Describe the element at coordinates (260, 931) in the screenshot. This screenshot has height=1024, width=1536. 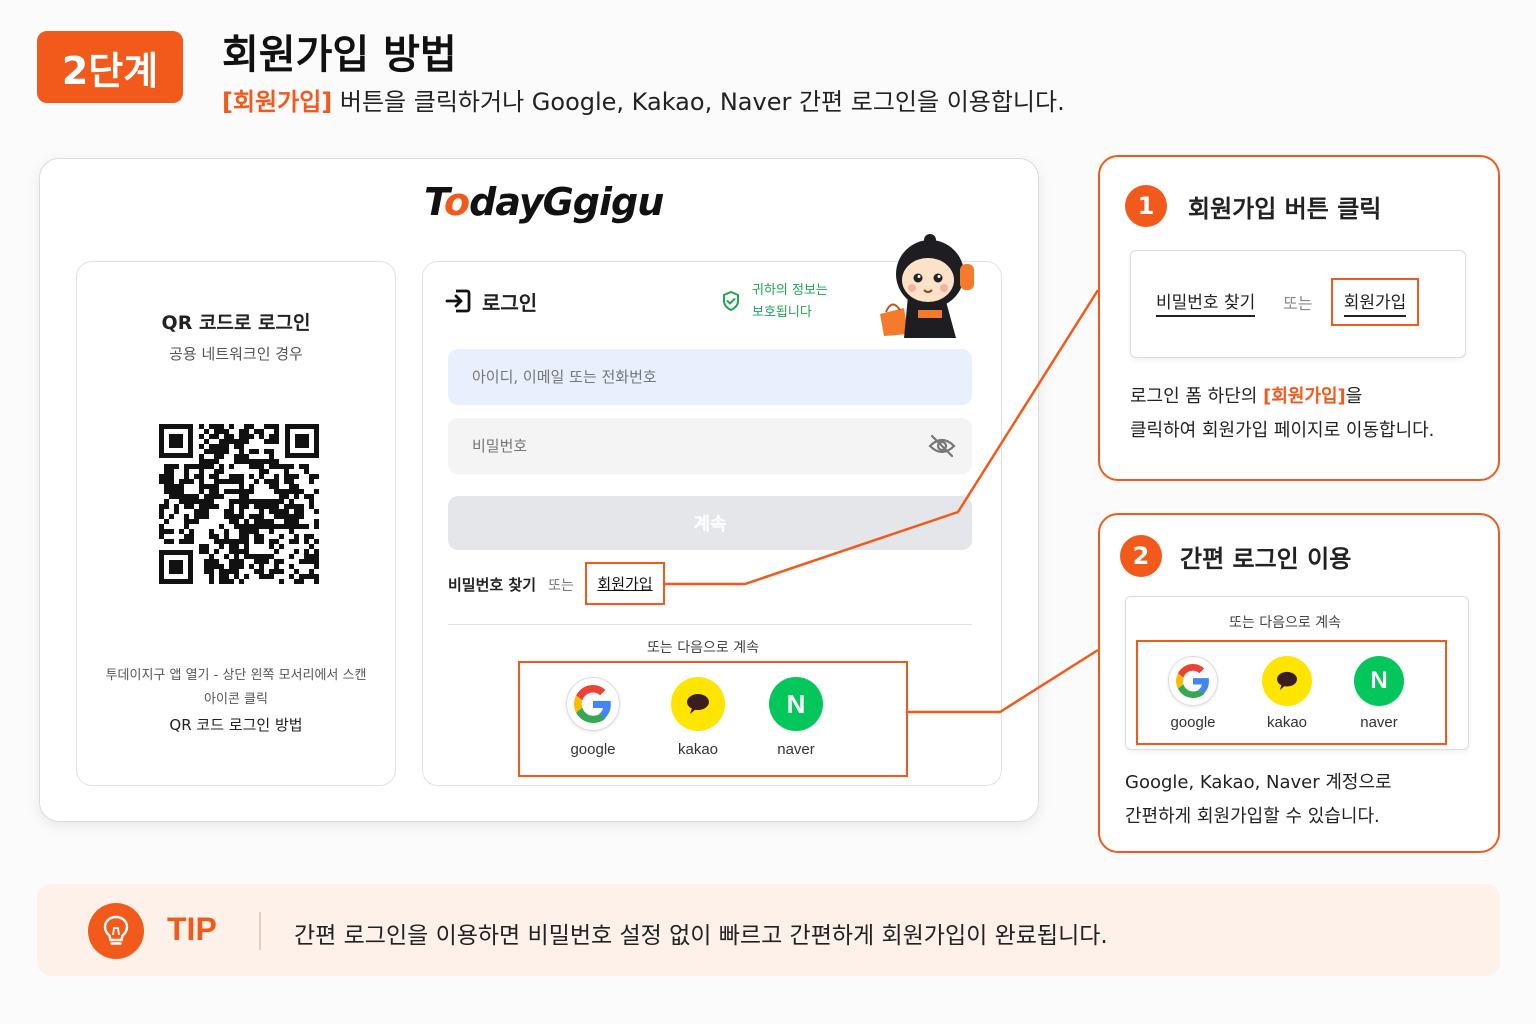
I see `tip-separator` at that location.